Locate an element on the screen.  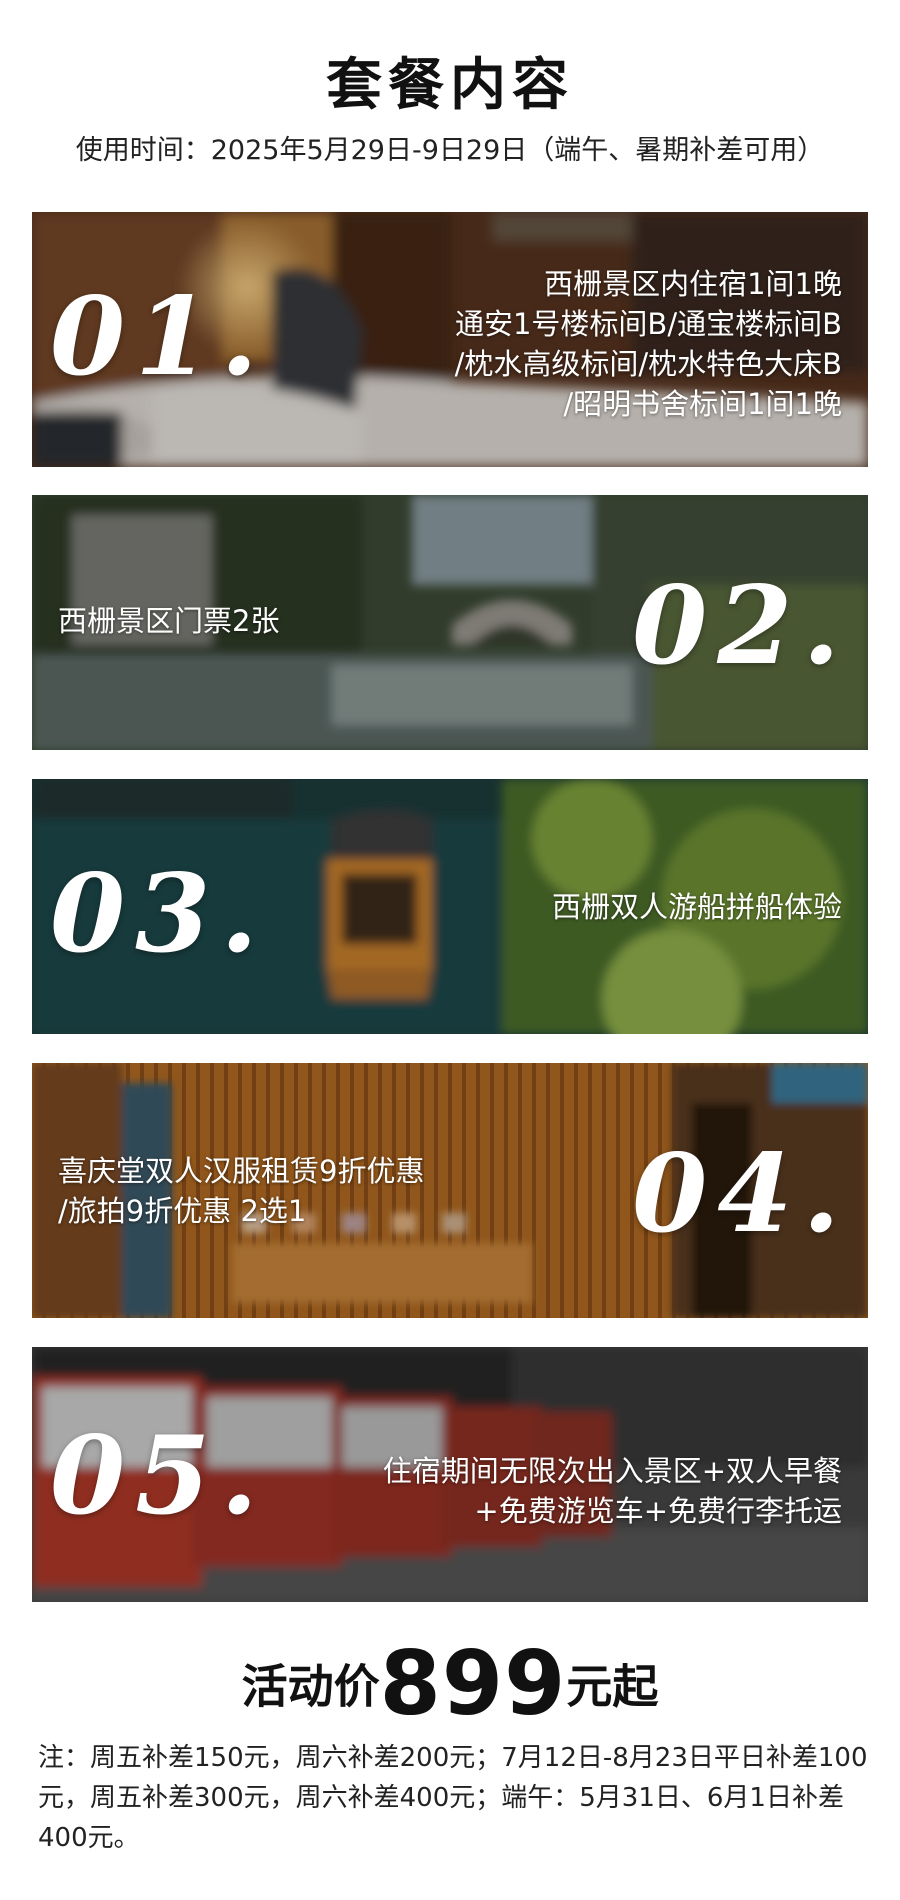
item-number: 02. is located at coordinates (741, 626).